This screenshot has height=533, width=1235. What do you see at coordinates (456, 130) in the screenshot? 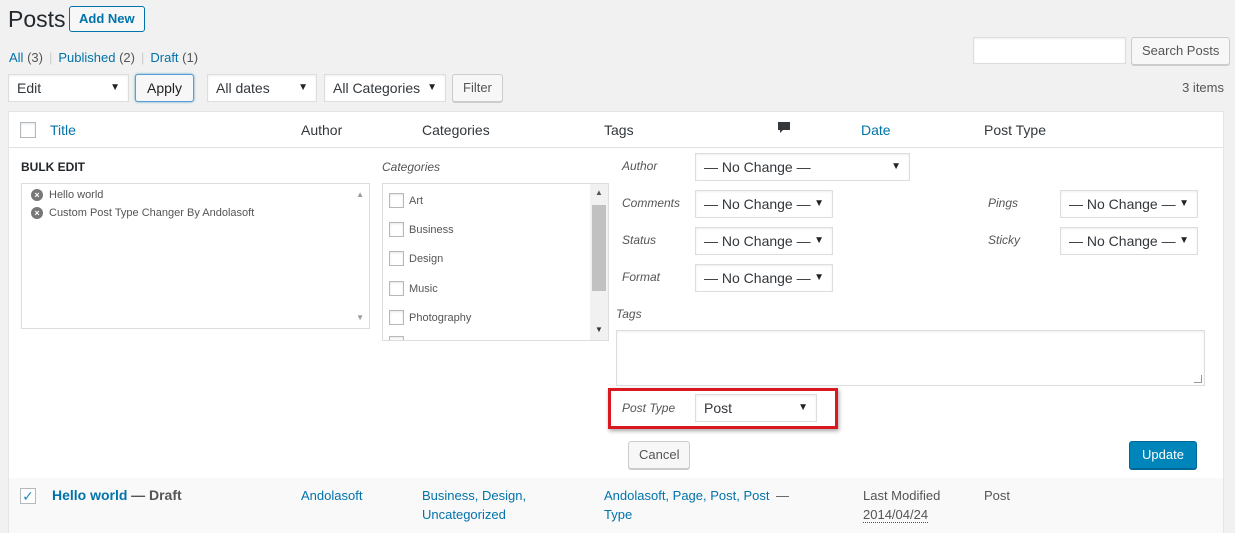
I see `column-categories: Categories` at bounding box center [456, 130].